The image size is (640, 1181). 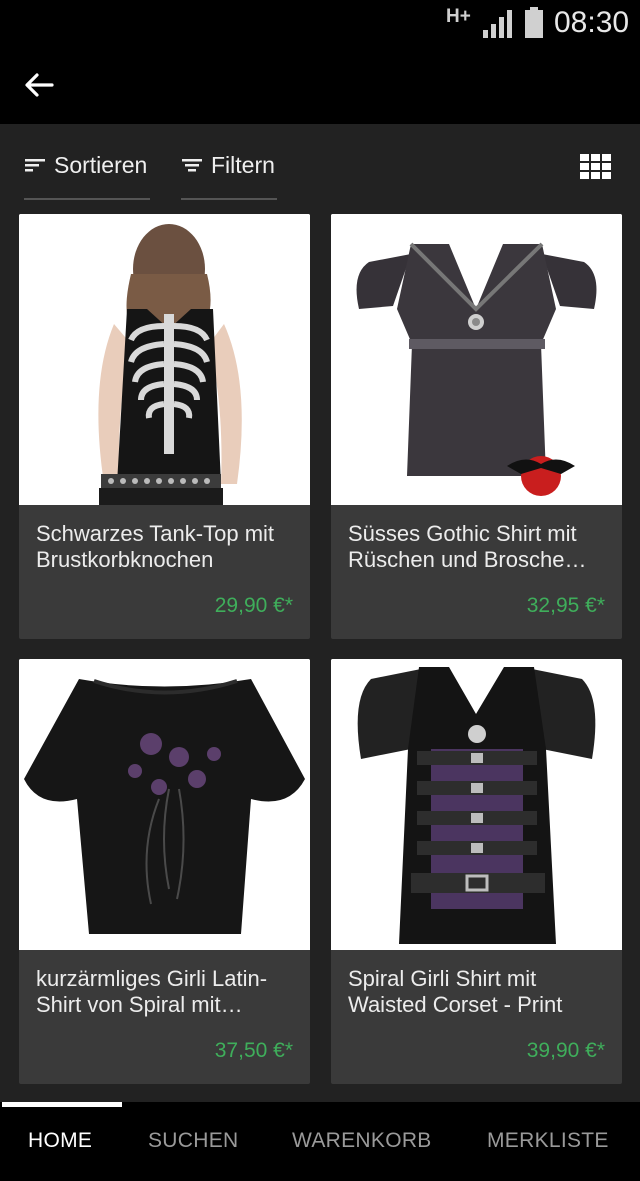 What do you see at coordinates (565, 605) in the screenshot?
I see `product-price: 32,95 €*` at bounding box center [565, 605].